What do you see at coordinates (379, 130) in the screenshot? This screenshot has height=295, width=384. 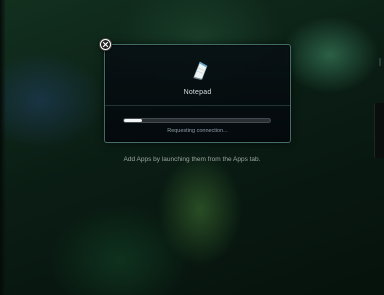 I see `right-side-tab` at bounding box center [379, 130].